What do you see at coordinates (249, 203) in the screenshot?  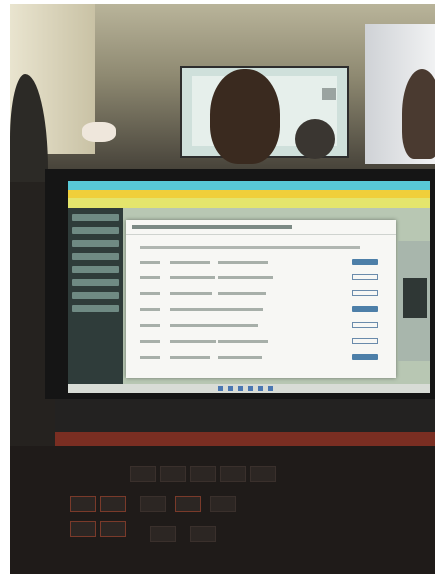 I see `address-bar` at bounding box center [249, 203].